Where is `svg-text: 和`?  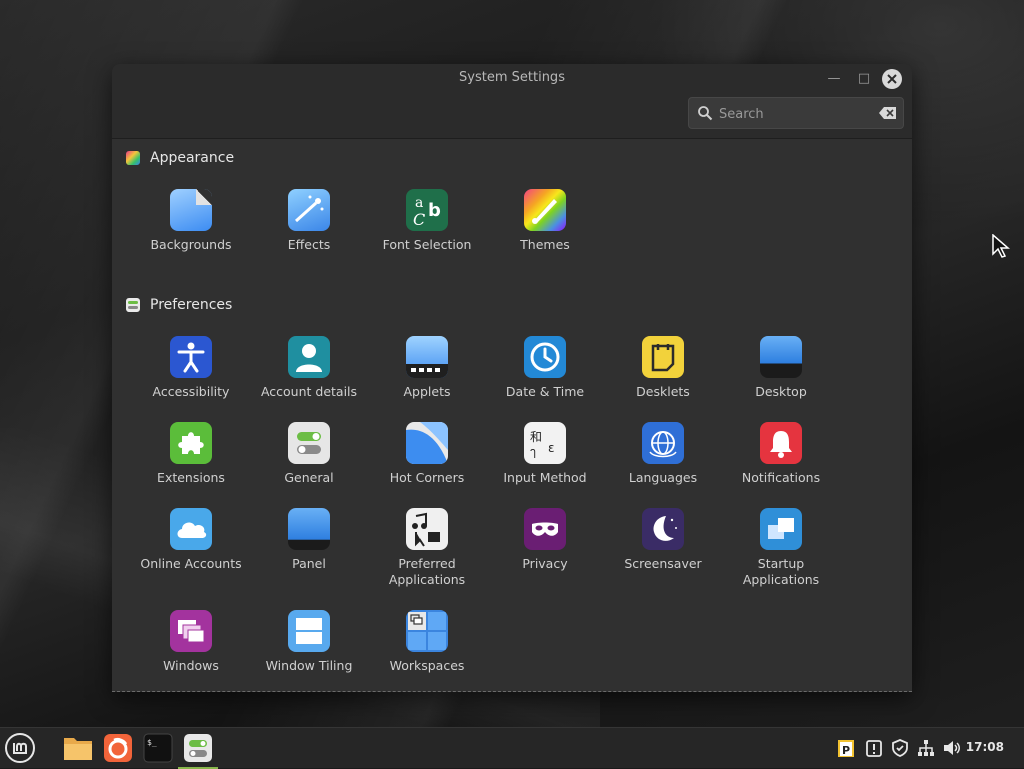
svg-text: 和 is located at coordinates (536, 437).